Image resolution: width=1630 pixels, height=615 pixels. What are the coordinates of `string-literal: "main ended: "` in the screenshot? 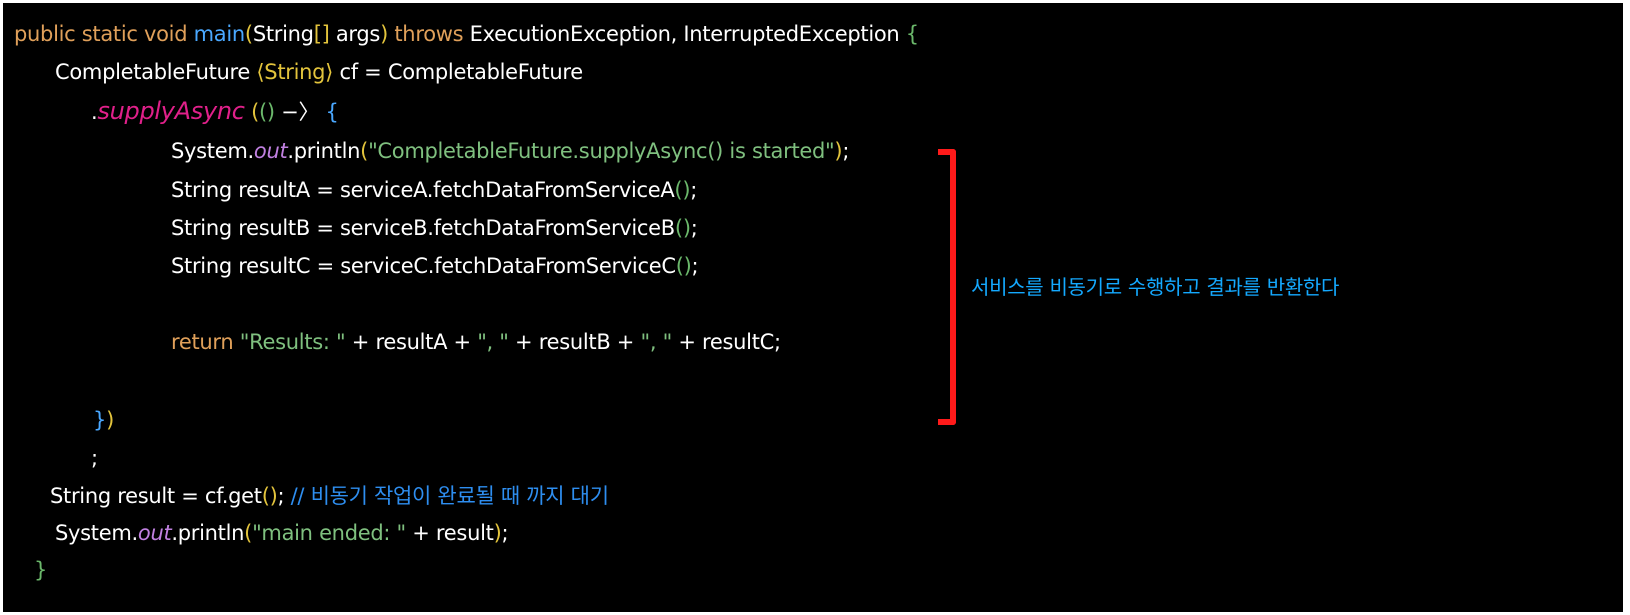 It's located at (329, 533).